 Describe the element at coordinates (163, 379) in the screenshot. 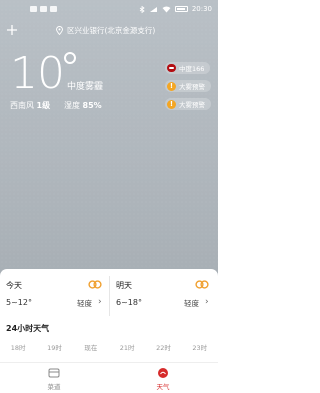

I see `tab-weather: 天气` at that location.